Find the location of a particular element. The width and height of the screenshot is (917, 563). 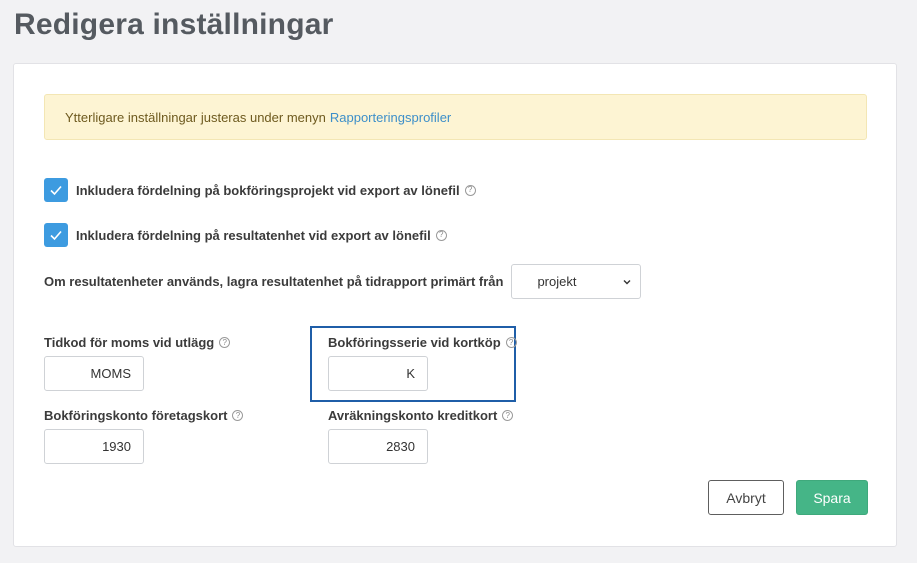

company-card-account-label-row: Bokföringskonto företagskort ? is located at coordinates (144, 415).